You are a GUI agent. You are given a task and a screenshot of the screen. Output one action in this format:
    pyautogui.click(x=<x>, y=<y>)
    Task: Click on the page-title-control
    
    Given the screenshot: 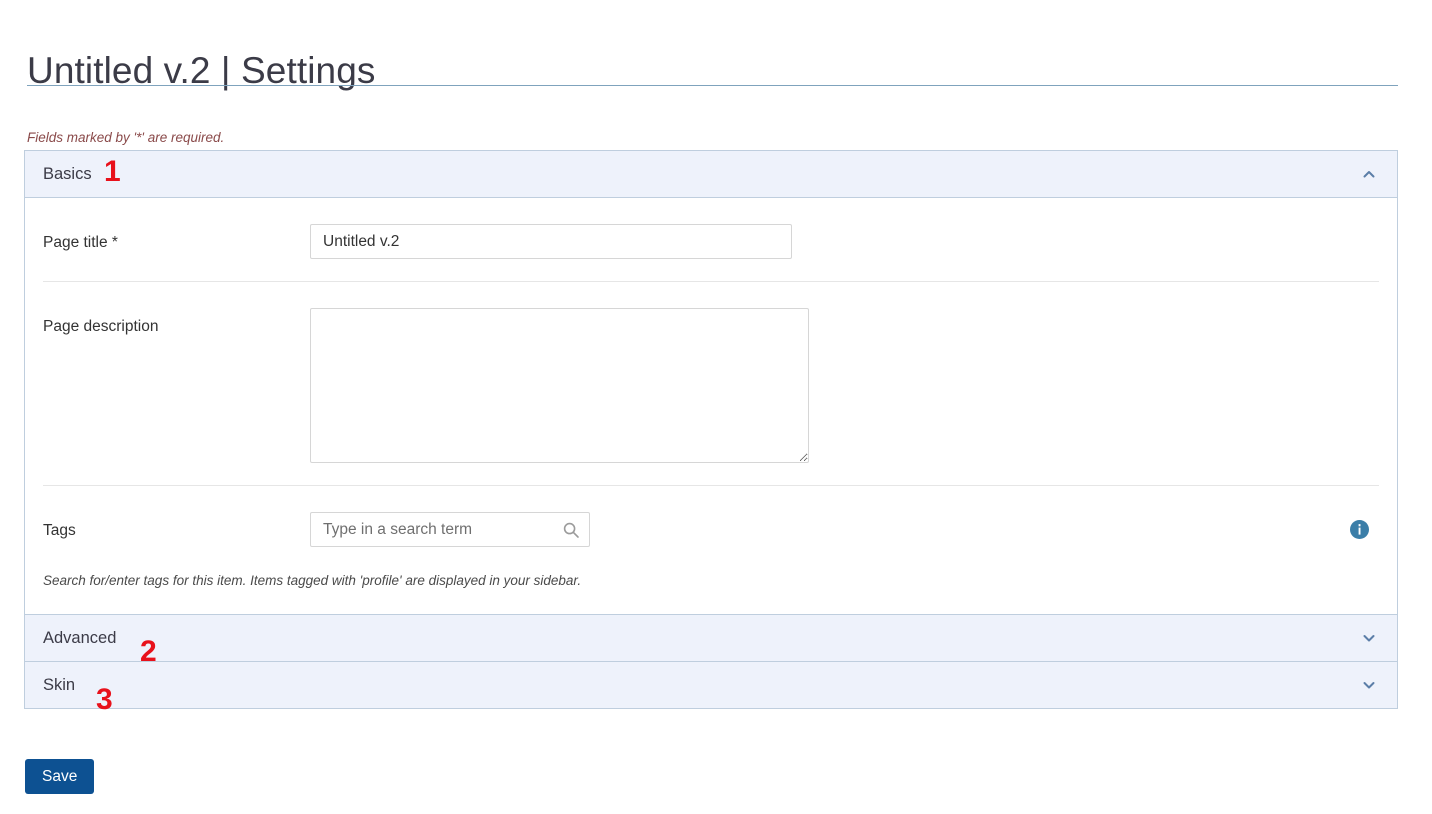 What is the action you would take?
    pyautogui.click(x=844, y=241)
    